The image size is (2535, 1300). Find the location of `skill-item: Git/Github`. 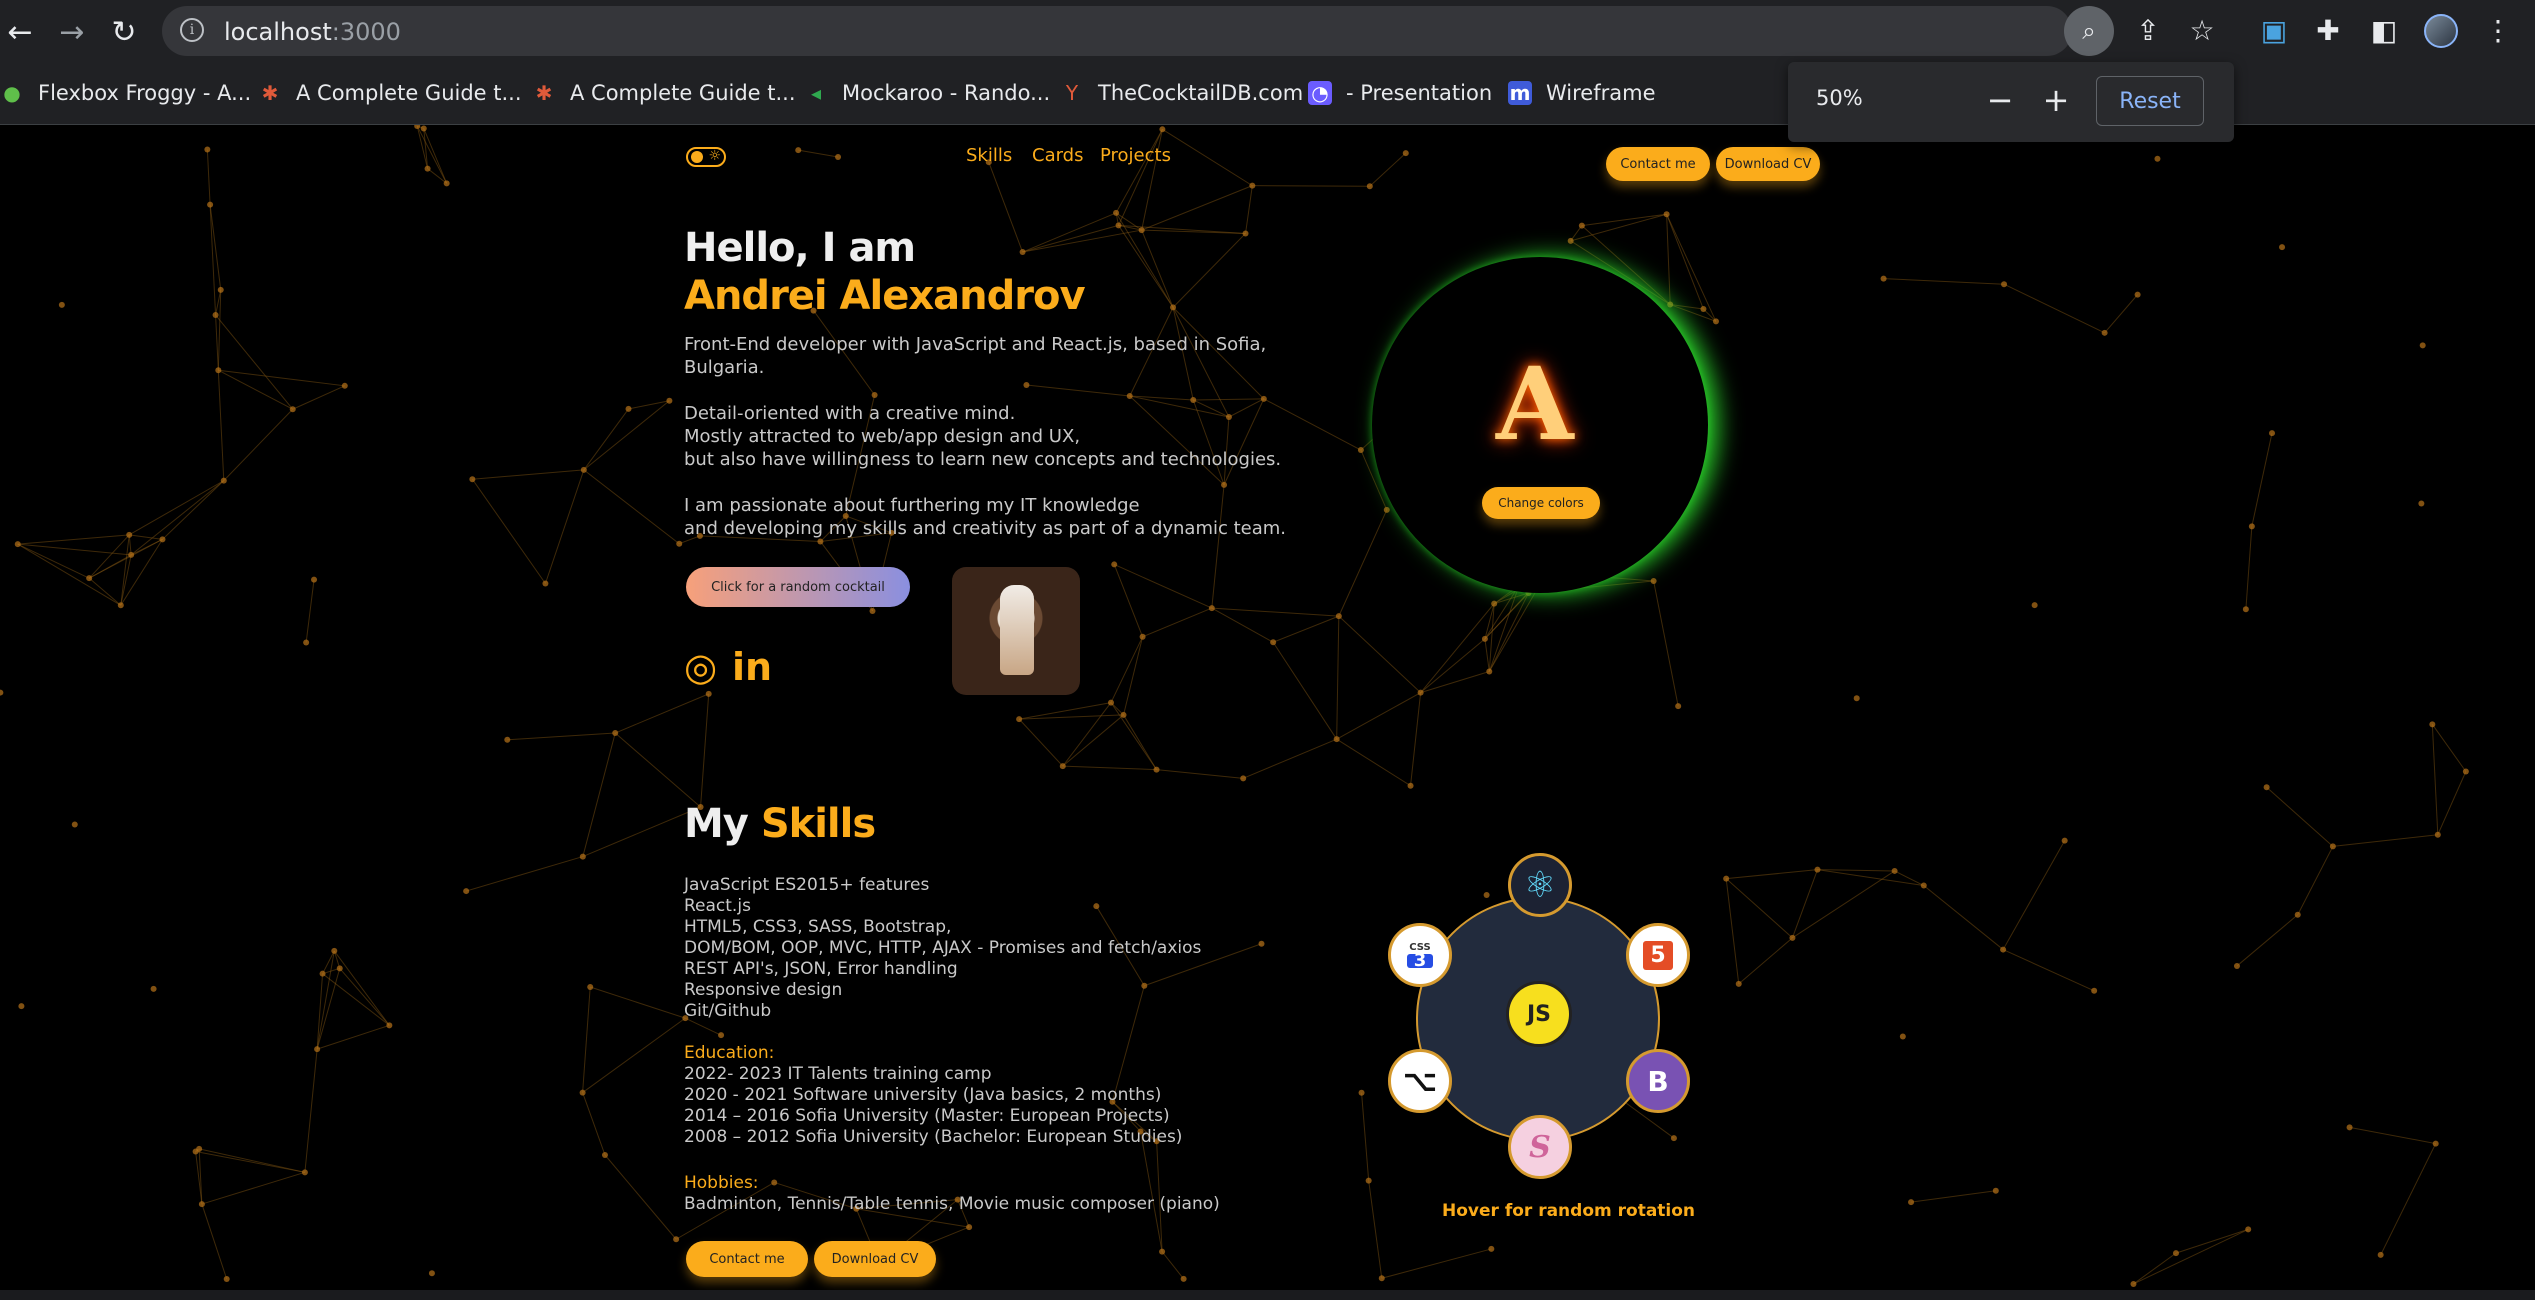

skill-item: Git/Github is located at coordinates (728, 1011).